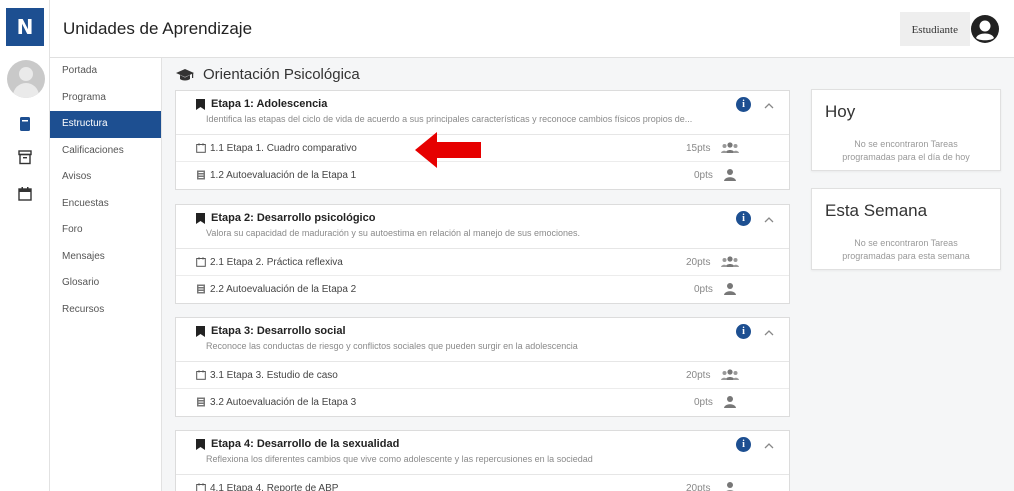 This screenshot has width=1014, height=491. What do you see at coordinates (274, 375) in the screenshot?
I see `activity-label: 3.1 Etapa 3. Estudio de caso` at bounding box center [274, 375].